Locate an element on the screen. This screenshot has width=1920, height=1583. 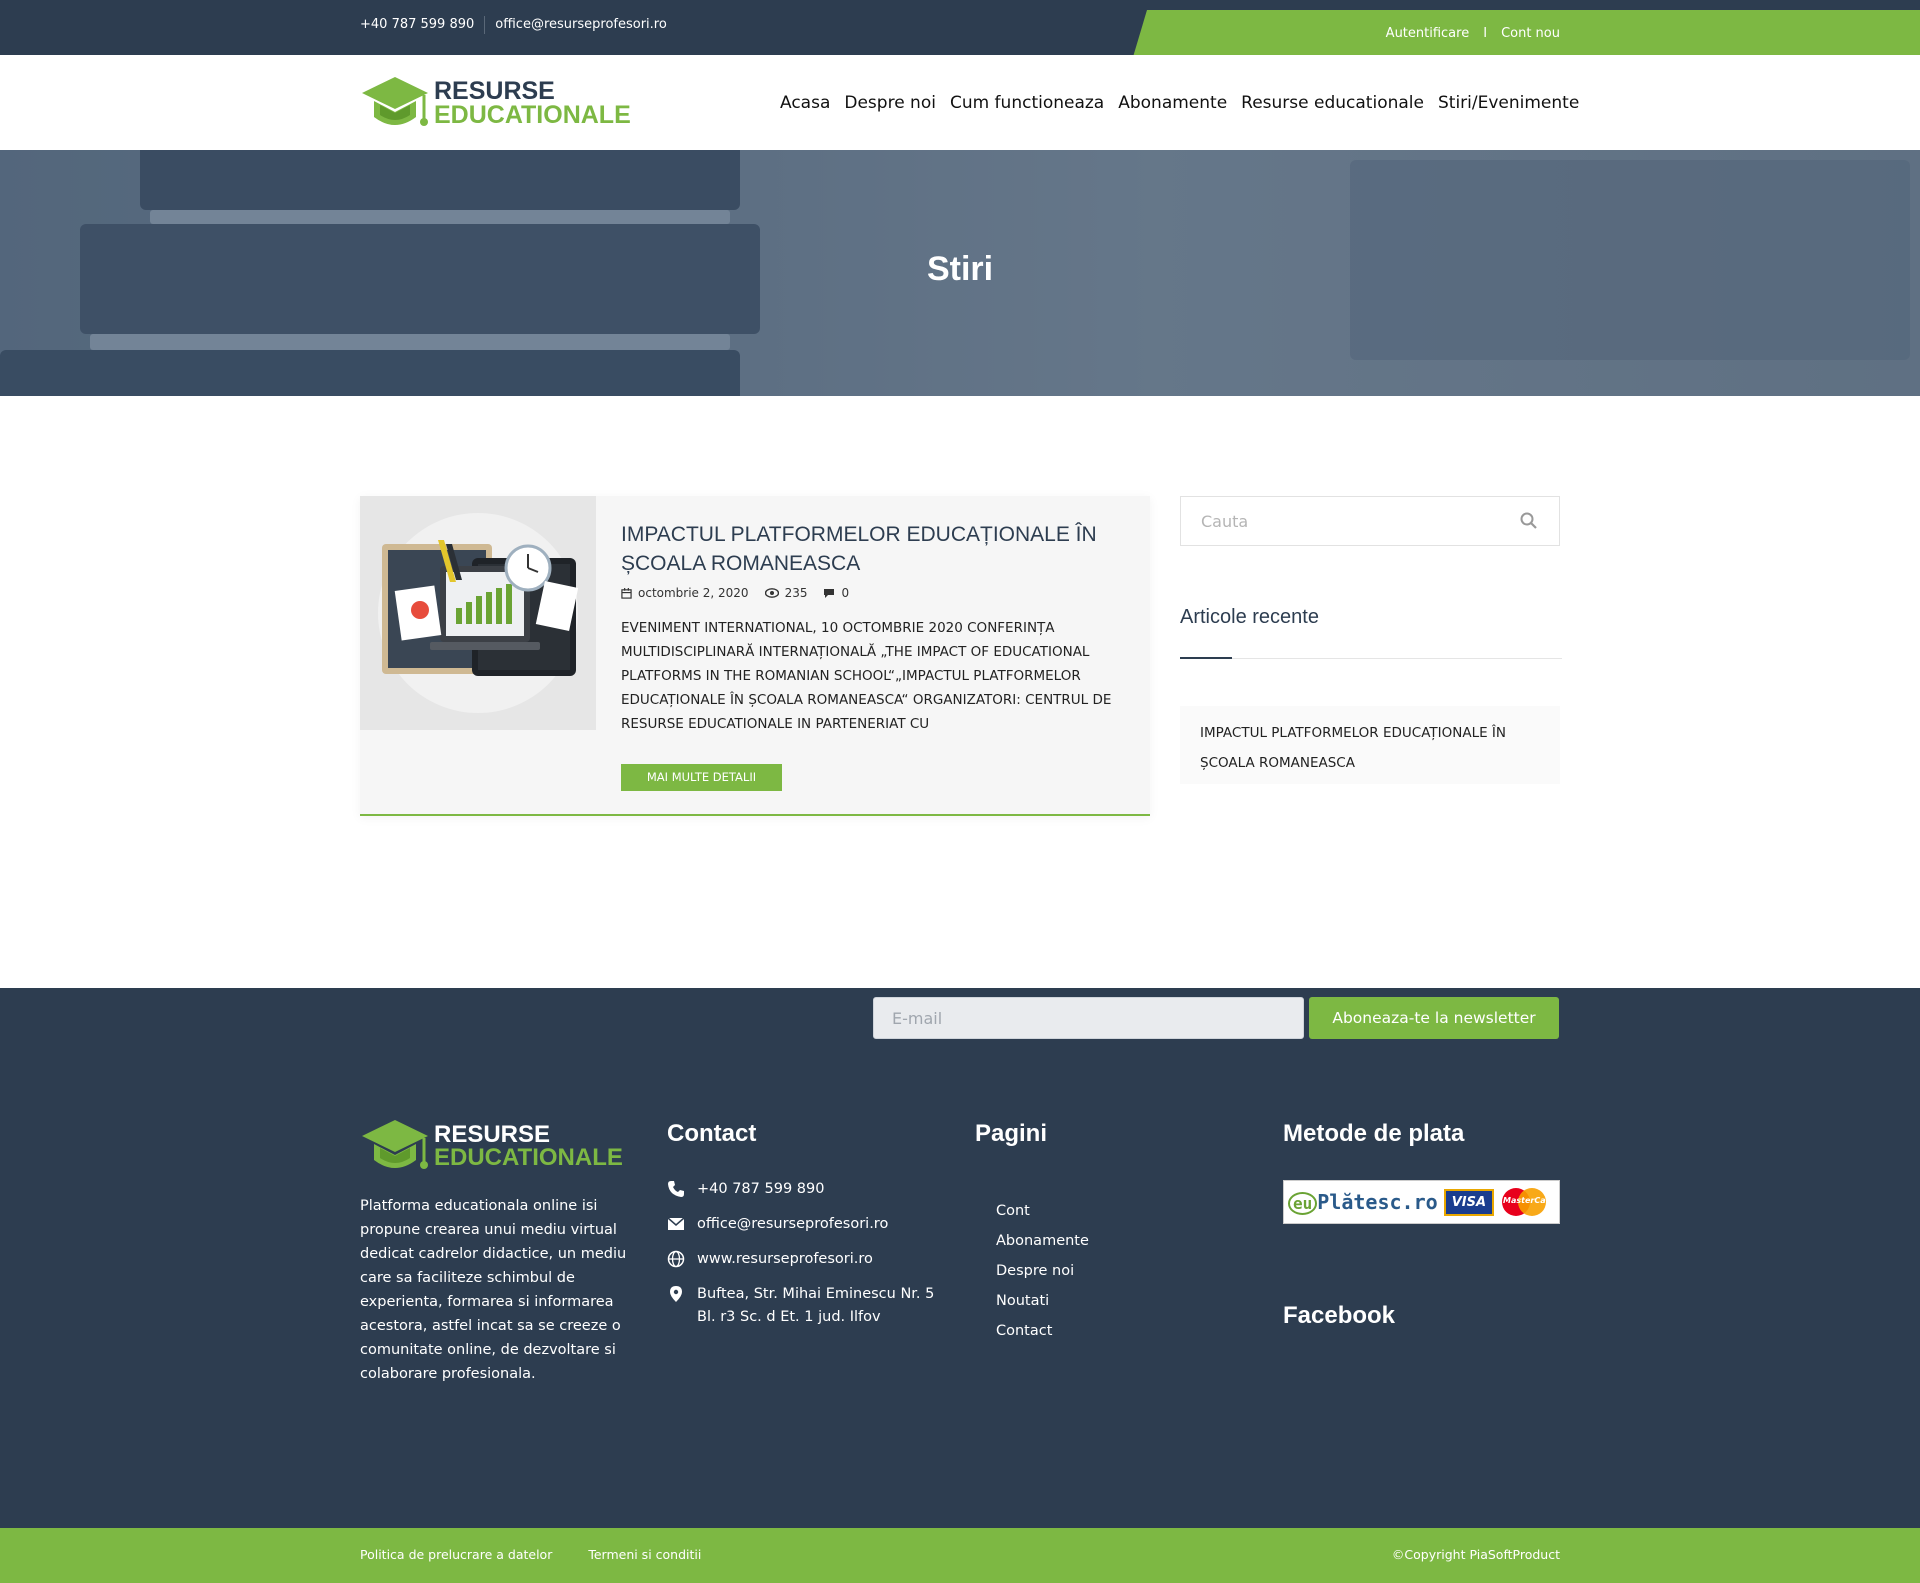
footer-phone-text: +40 787 599 890 is located at coordinates (761, 1189).